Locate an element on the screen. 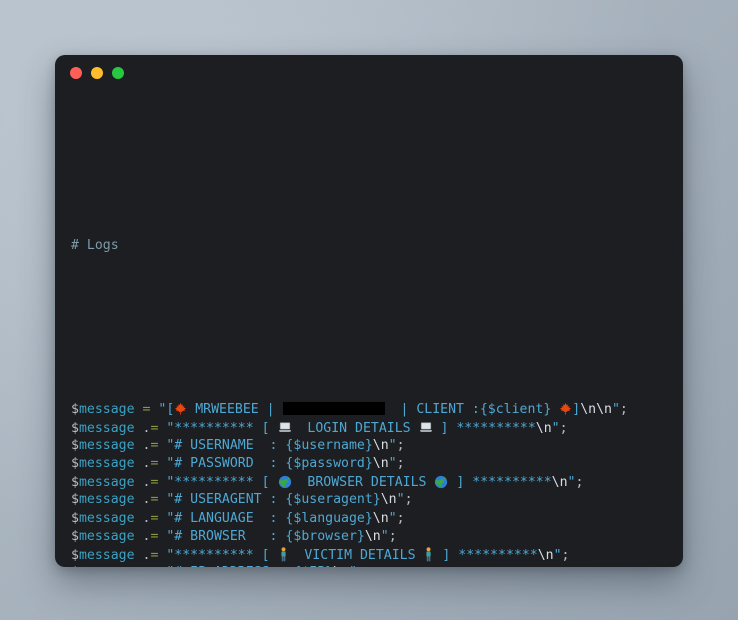  comment-line: # Logs is located at coordinates (377, 246).